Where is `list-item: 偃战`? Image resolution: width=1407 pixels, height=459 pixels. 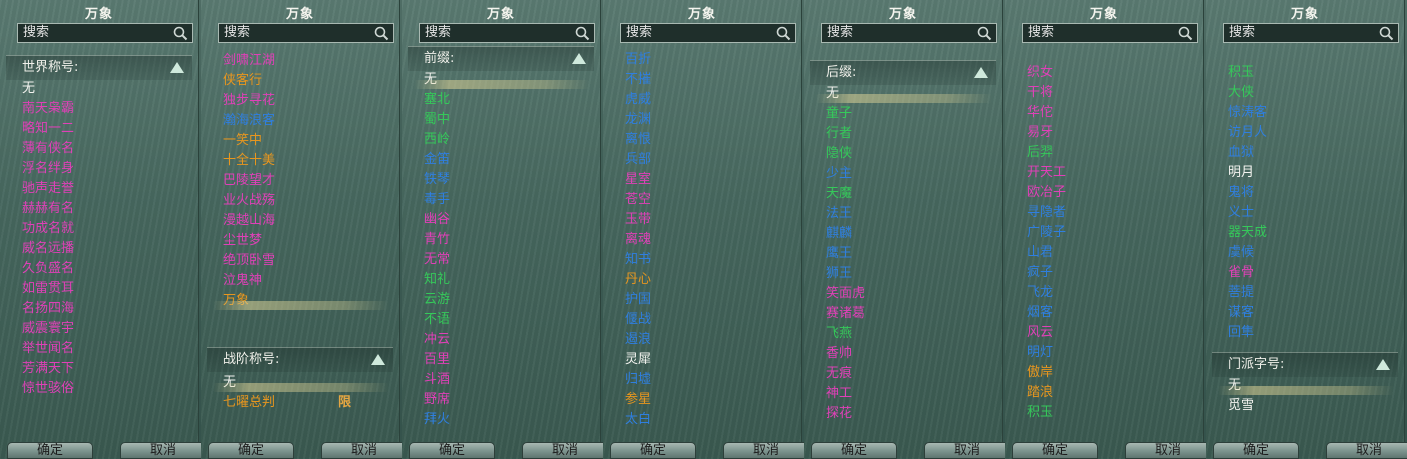 list-item: 偃战 is located at coordinates (702, 320).